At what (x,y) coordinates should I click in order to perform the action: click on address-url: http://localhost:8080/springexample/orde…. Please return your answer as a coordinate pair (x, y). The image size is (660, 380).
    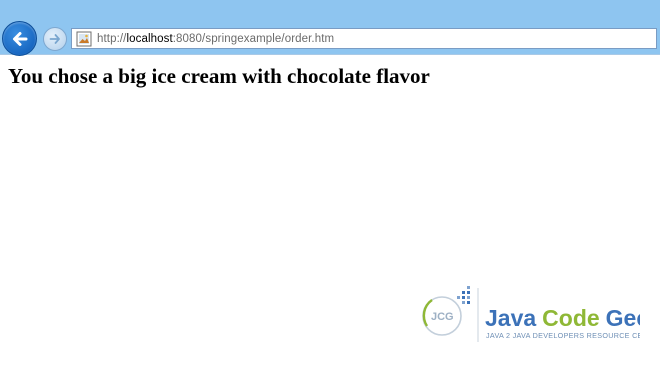
    Looking at the image, I should click on (215, 39).